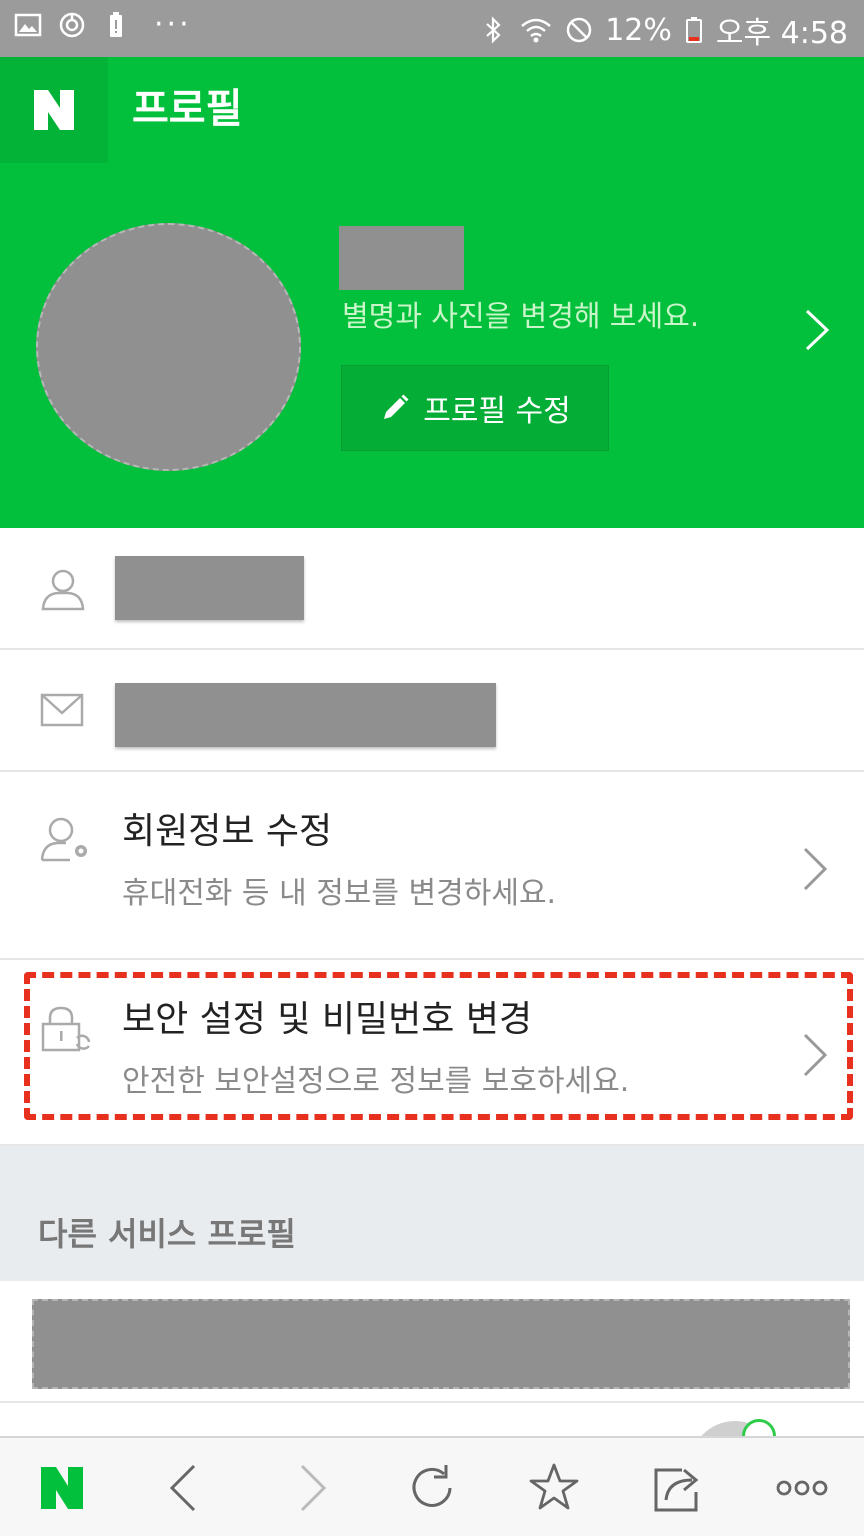  I want to click on user-settings-icon, so click(63, 839).